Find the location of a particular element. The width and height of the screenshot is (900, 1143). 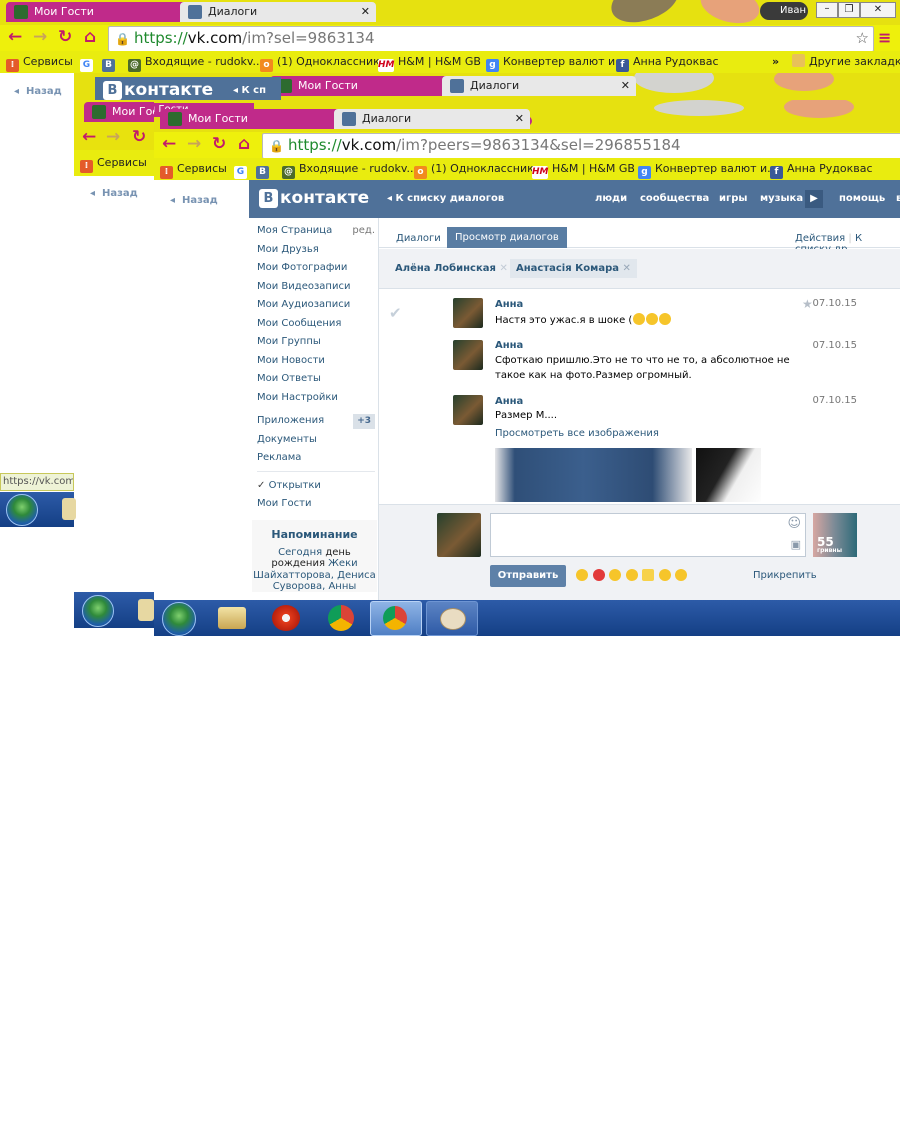

menu-settings: Мои Настройки is located at coordinates (316, 398).